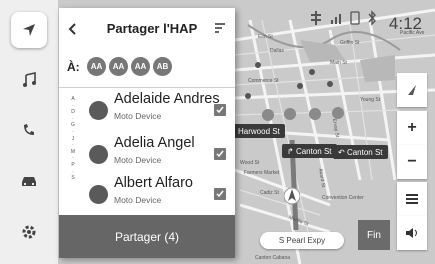  Describe the element at coordinates (73, 112) in the screenshot. I see `index-letter: D` at that location.